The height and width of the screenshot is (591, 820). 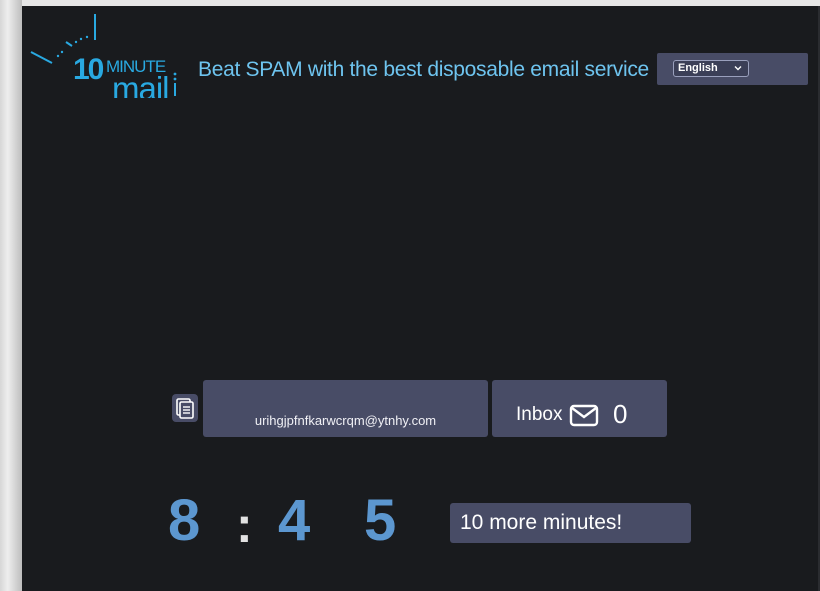 I want to click on language-select: English, so click(x=711, y=68).